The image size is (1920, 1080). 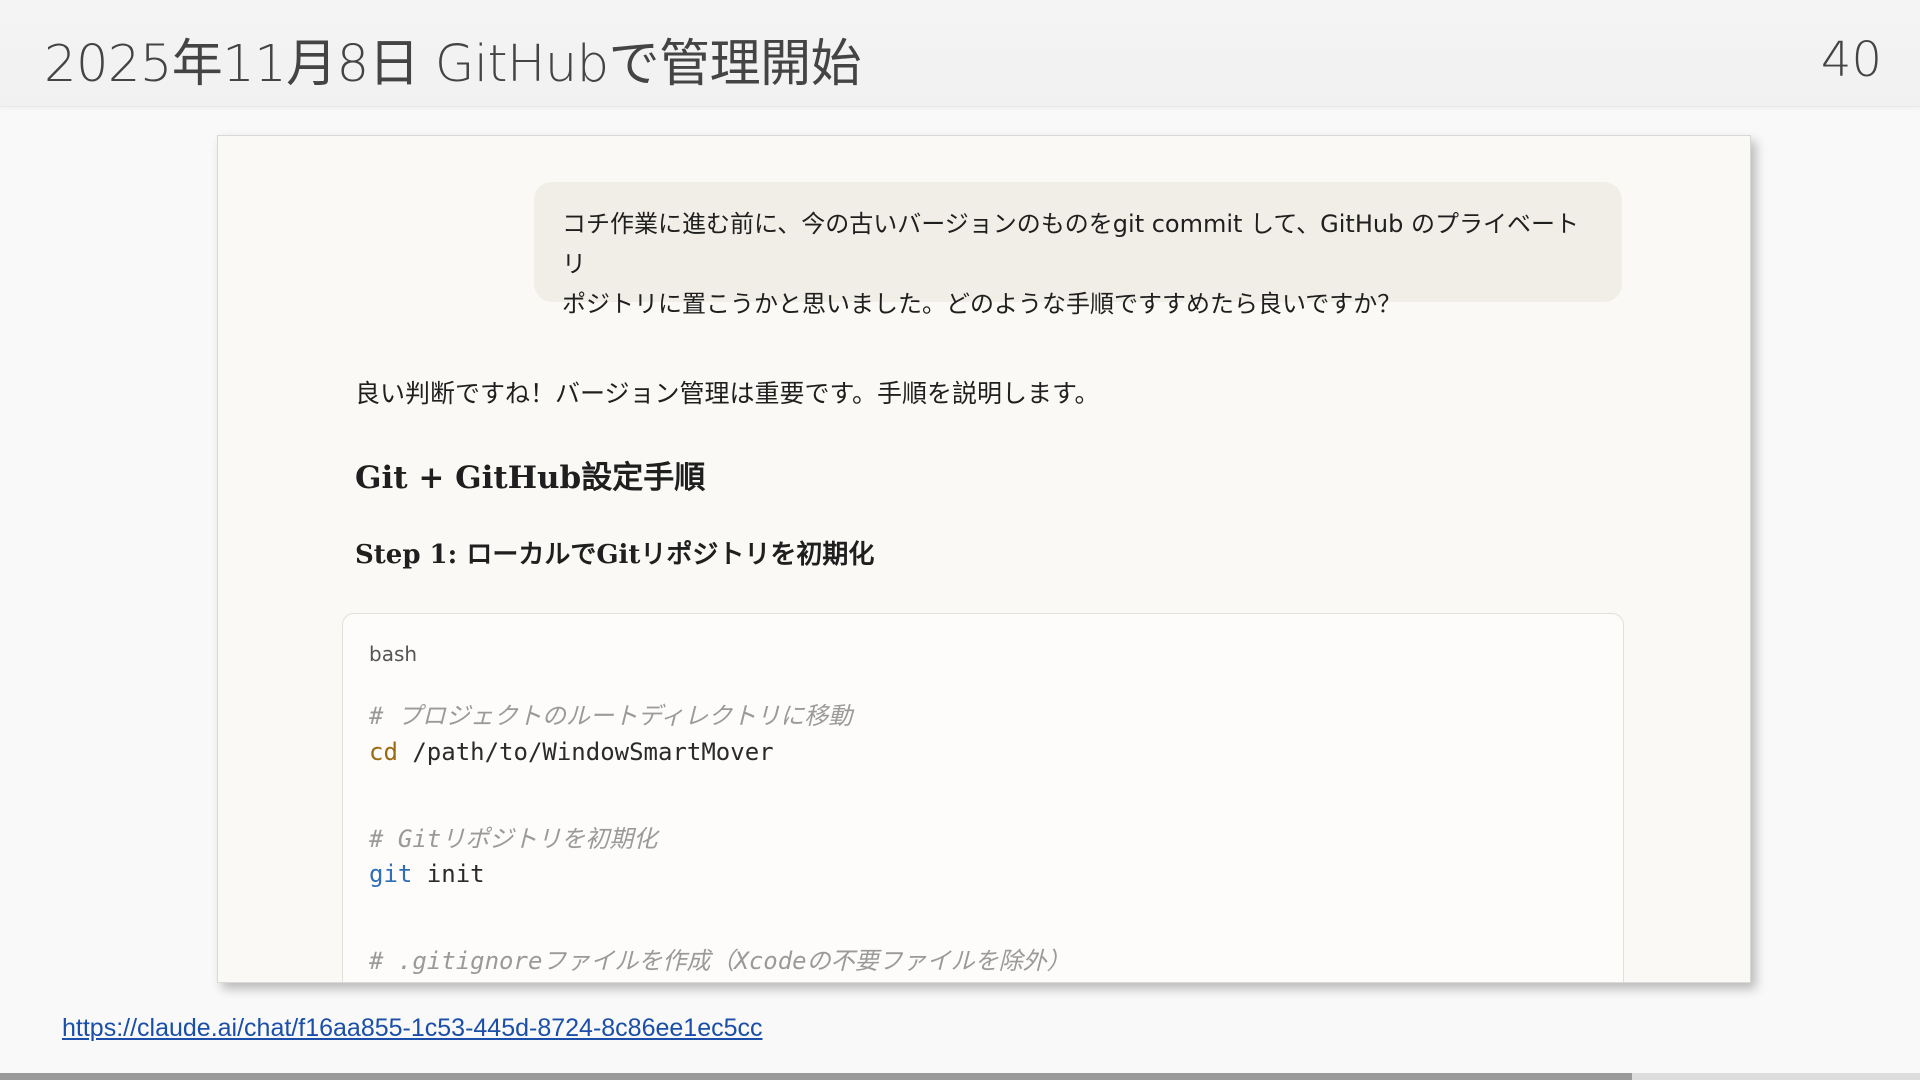 I want to click on code-line: git init, so click(x=427, y=874).